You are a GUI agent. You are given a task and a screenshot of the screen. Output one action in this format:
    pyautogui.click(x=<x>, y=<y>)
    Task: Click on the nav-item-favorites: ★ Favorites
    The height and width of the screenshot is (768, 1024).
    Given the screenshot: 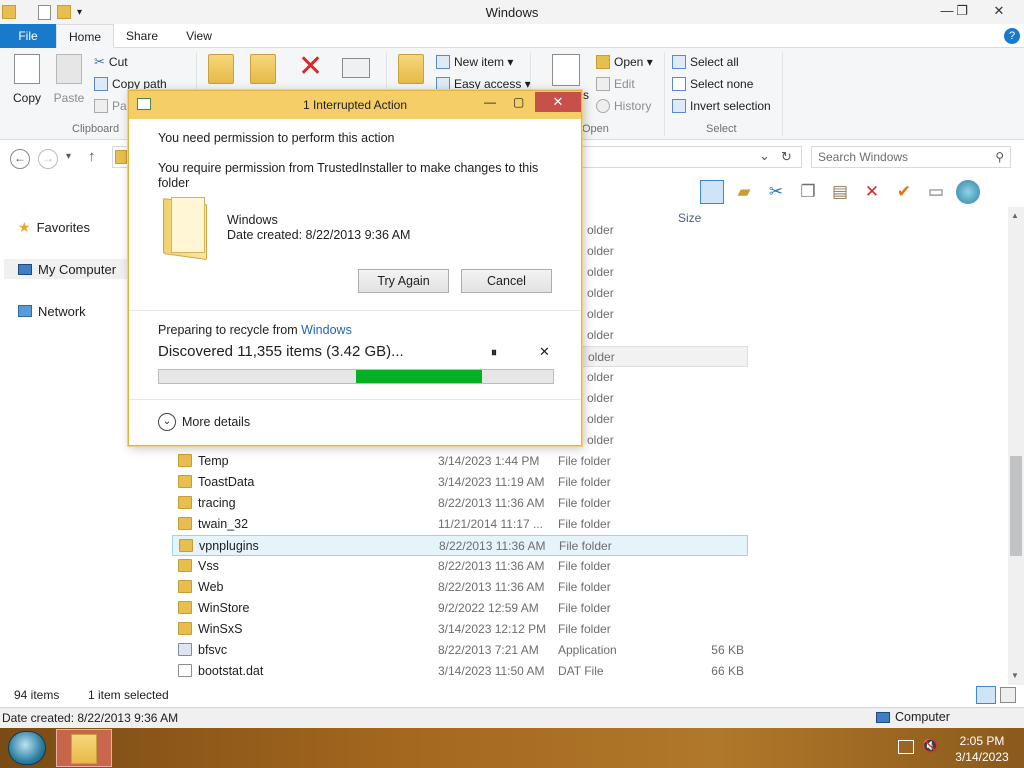 What is the action you would take?
    pyautogui.click(x=54, y=227)
    